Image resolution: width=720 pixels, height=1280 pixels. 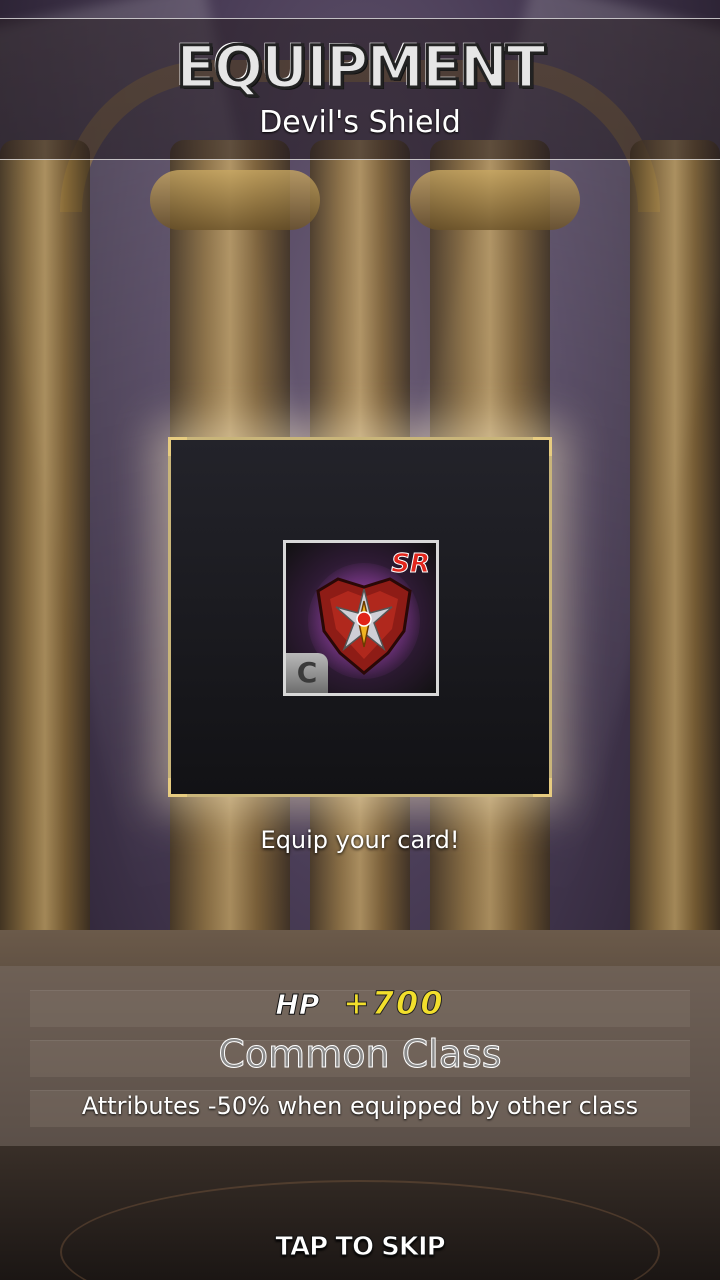 I want to click on tap-to-skip-button: TAP TO SKIP, so click(x=360, y=1247).